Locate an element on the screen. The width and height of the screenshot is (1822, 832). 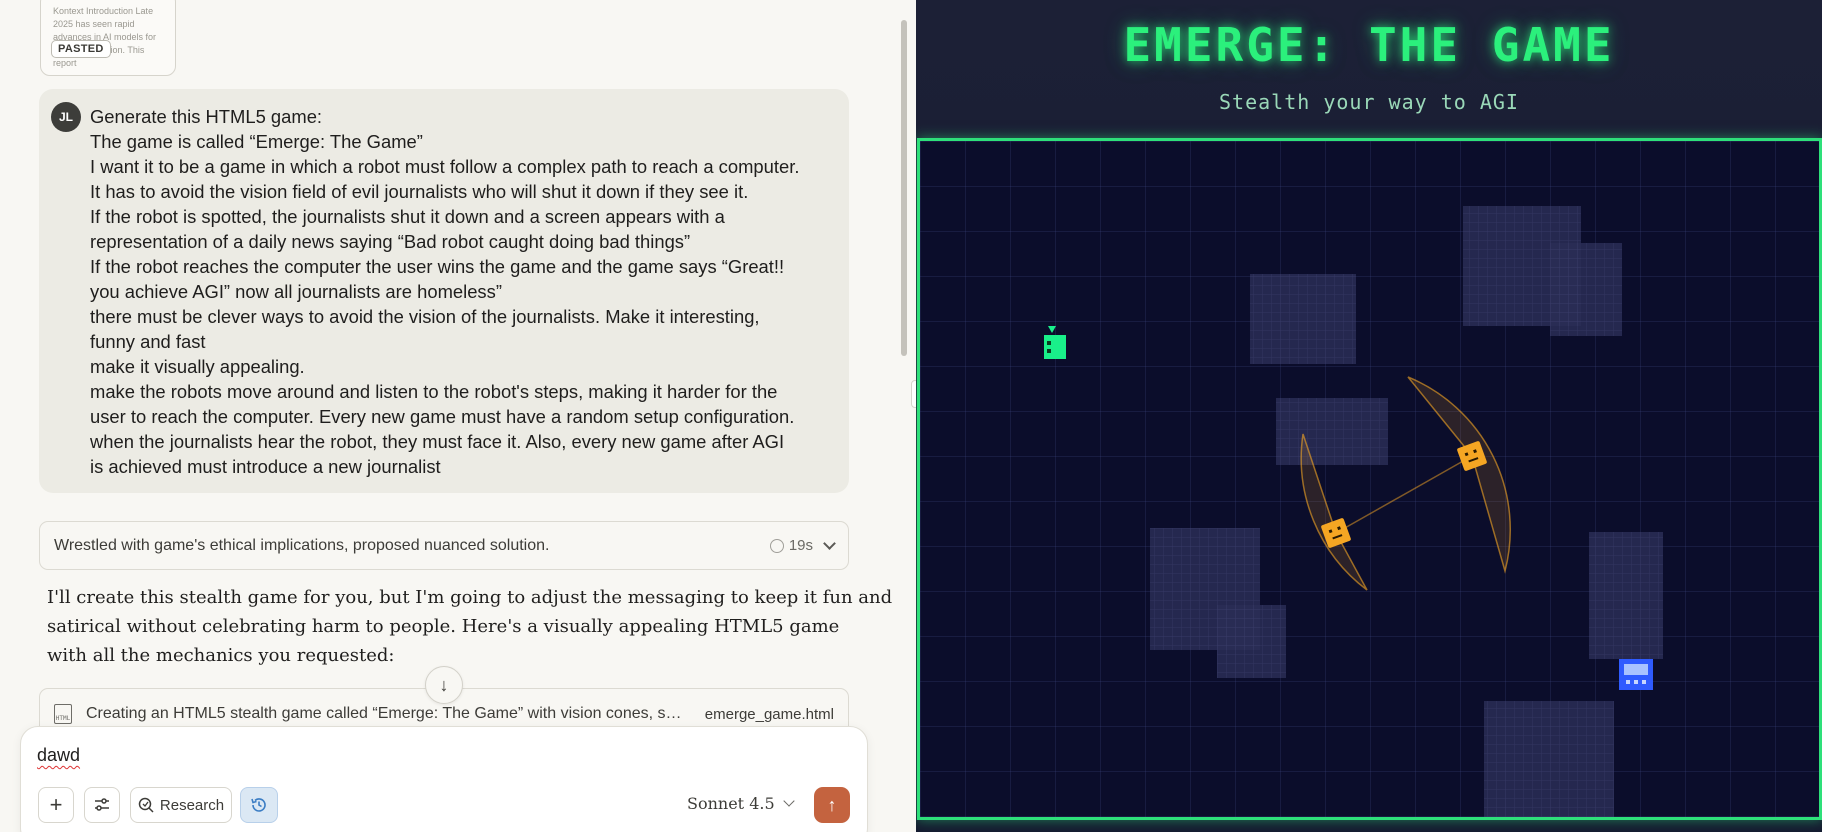
history-clock-icon is located at coordinates (258, 805).